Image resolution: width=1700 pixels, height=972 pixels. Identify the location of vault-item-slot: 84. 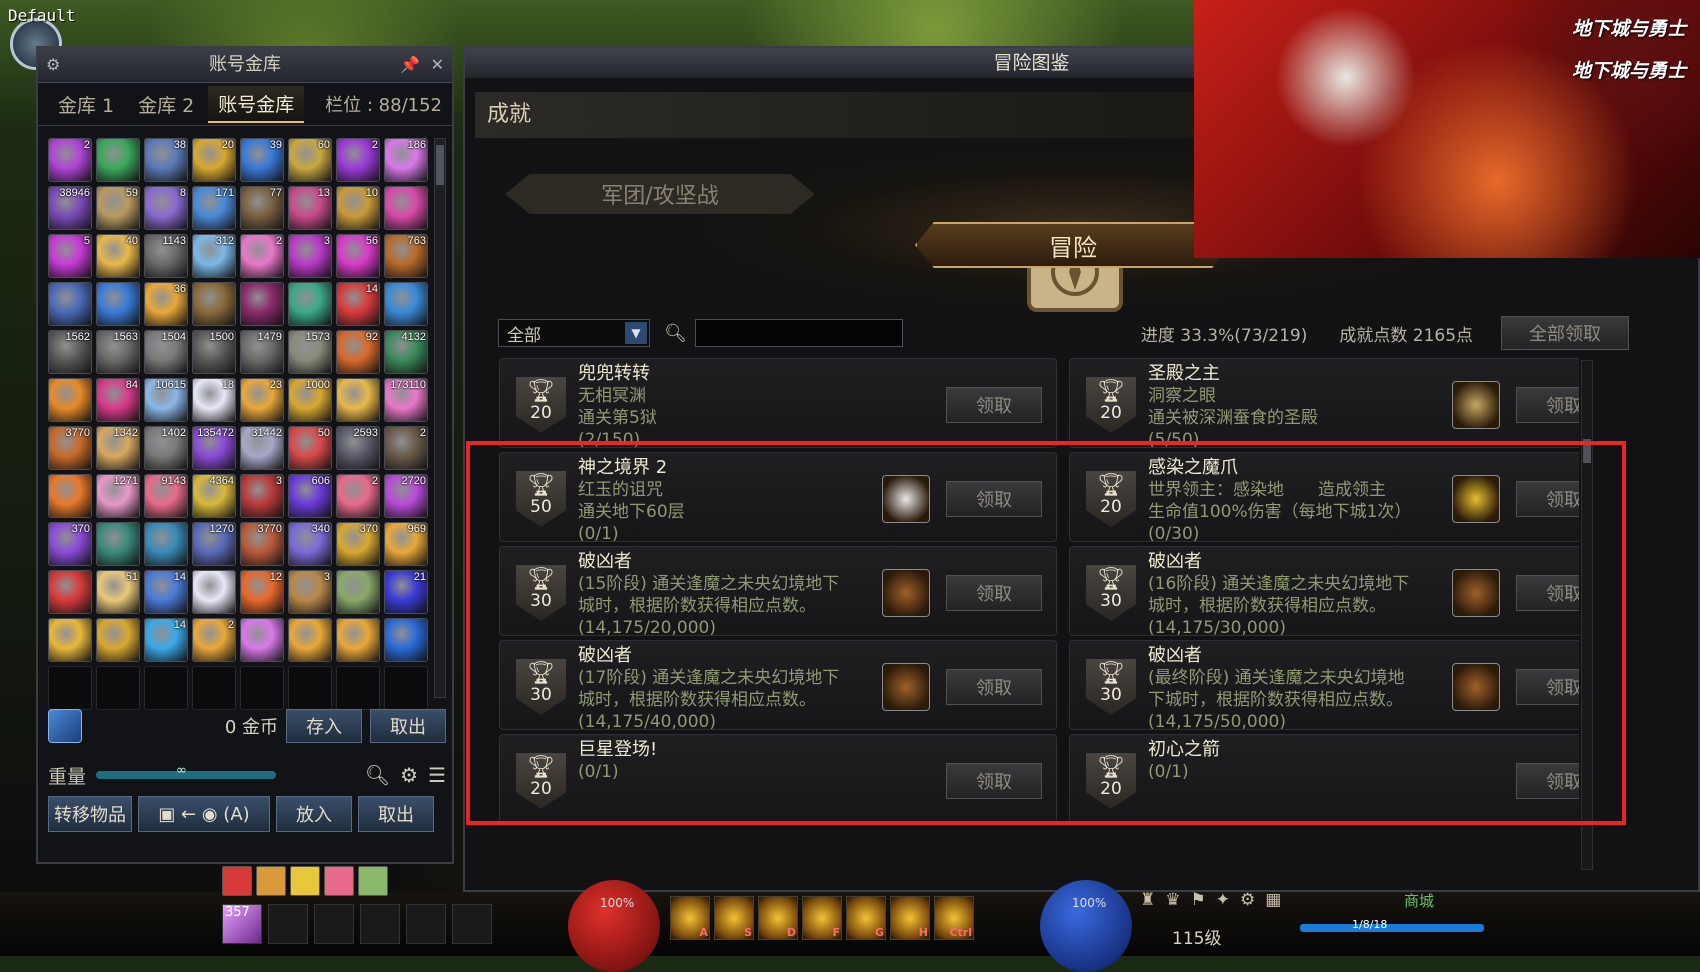
(118, 400).